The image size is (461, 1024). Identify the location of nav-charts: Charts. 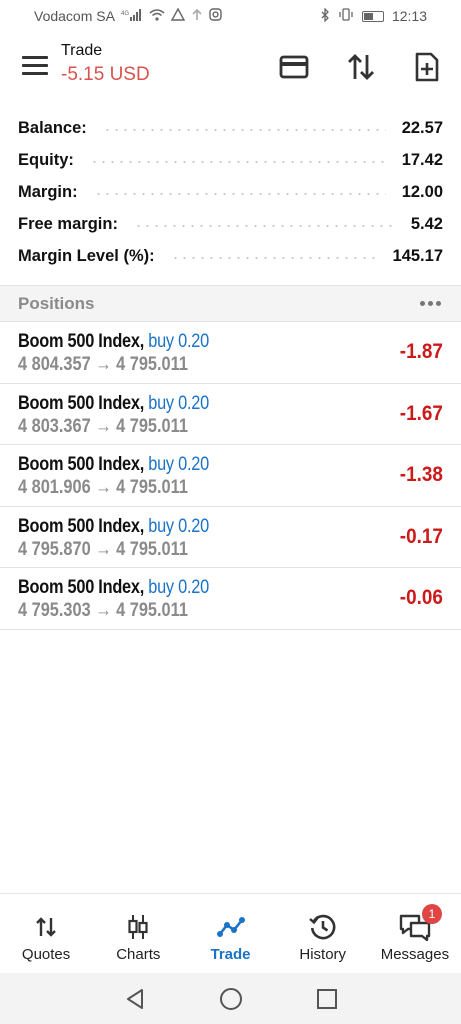
(138, 933).